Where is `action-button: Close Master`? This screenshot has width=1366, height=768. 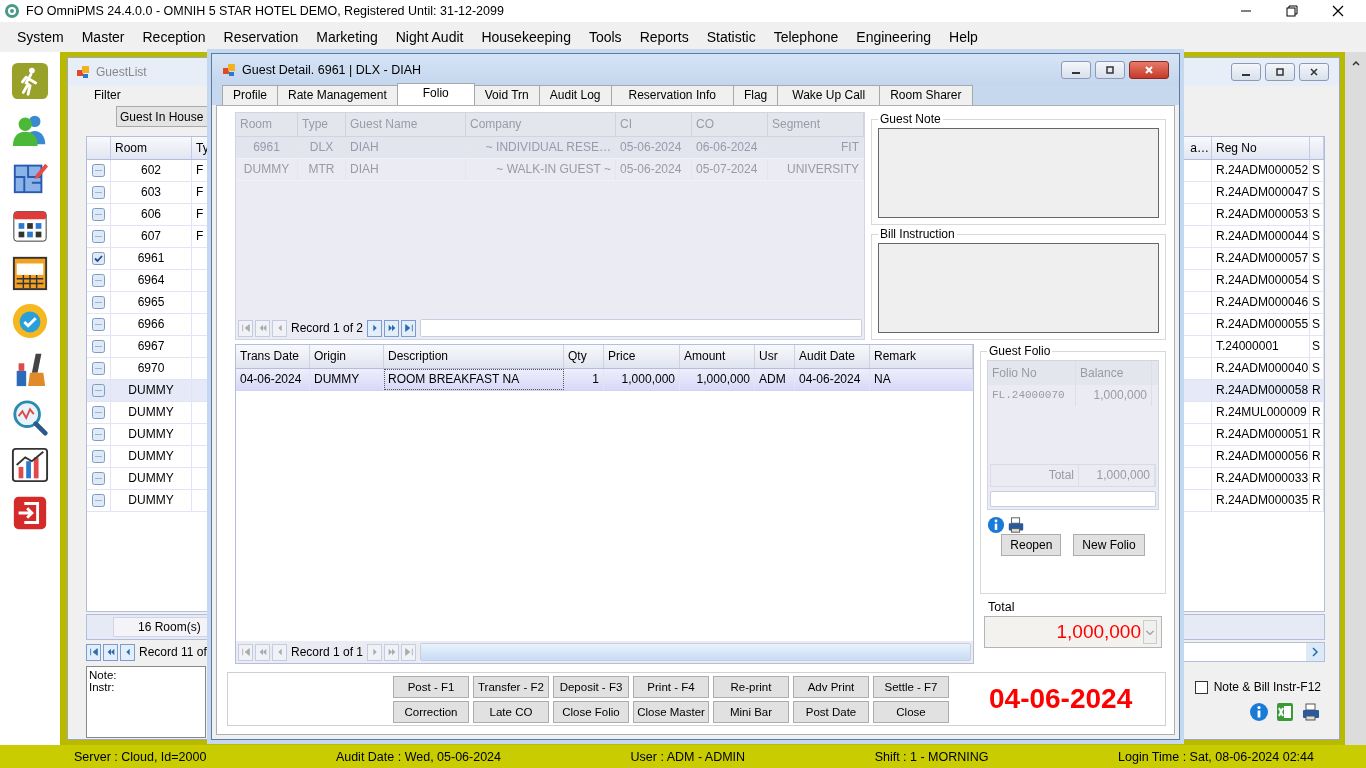
action-button: Close Master is located at coordinates (671, 711).